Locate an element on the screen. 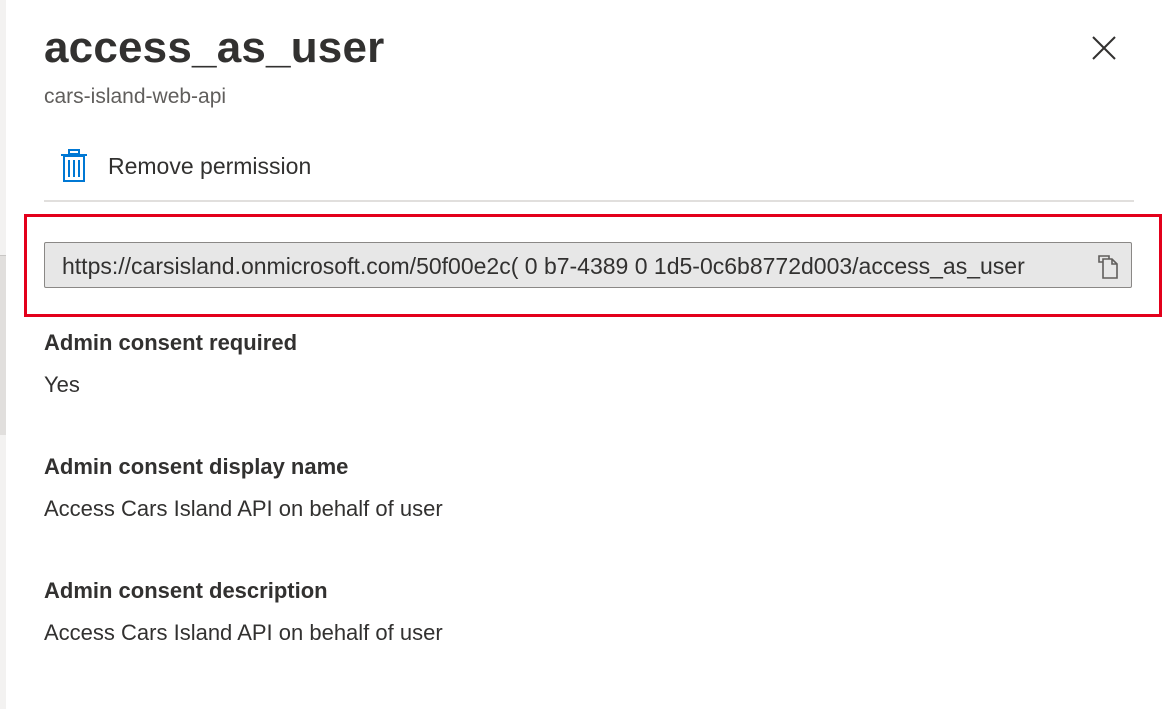  admin-consent-display-name-value: Access Cars Island API on behalf of user is located at coordinates (243, 508).